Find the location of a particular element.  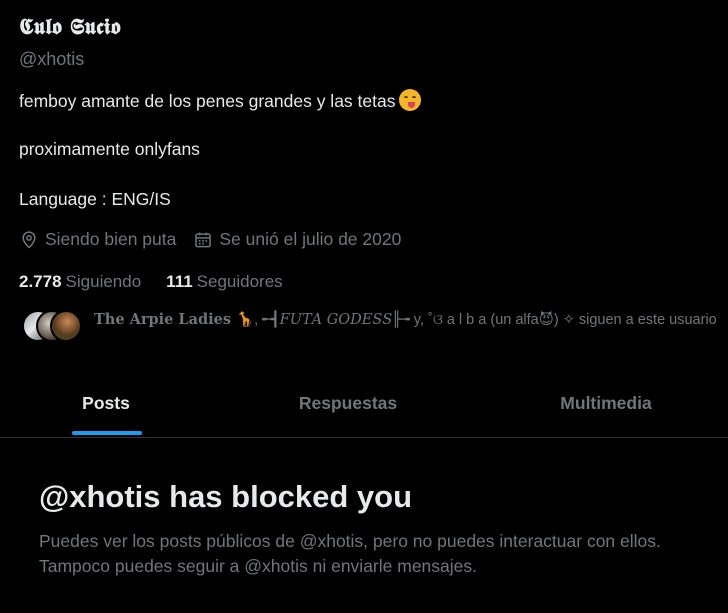

joined-item: Se unió el julio de 2020 is located at coordinates (297, 239).